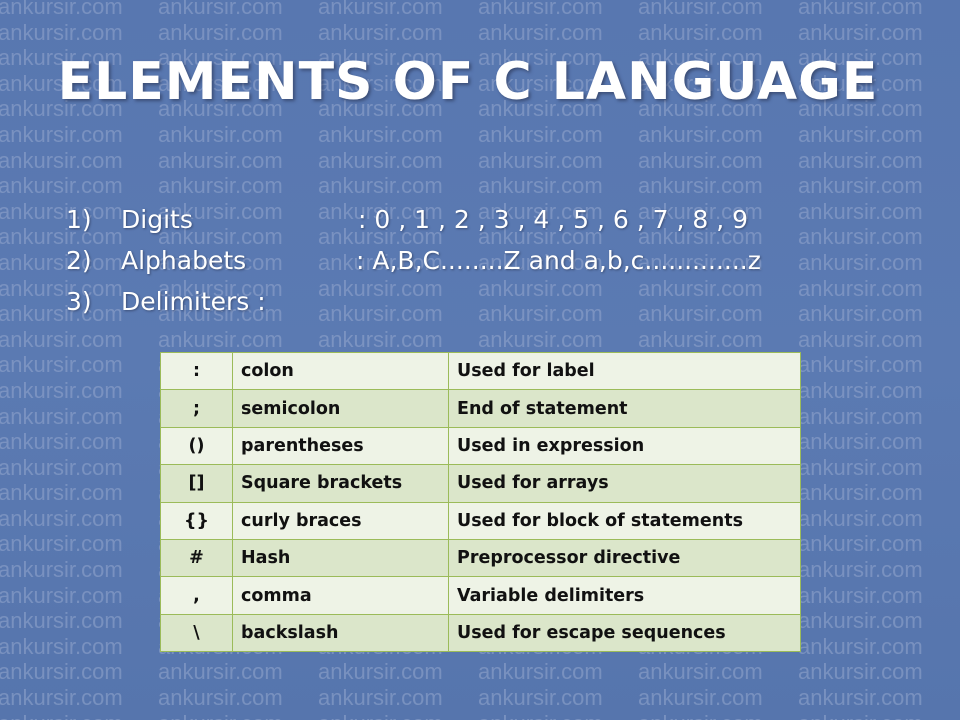 The width and height of the screenshot is (960, 720). Describe the element at coordinates (193, 301) in the screenshot. I see `point-label: Delimiters :` at that location.